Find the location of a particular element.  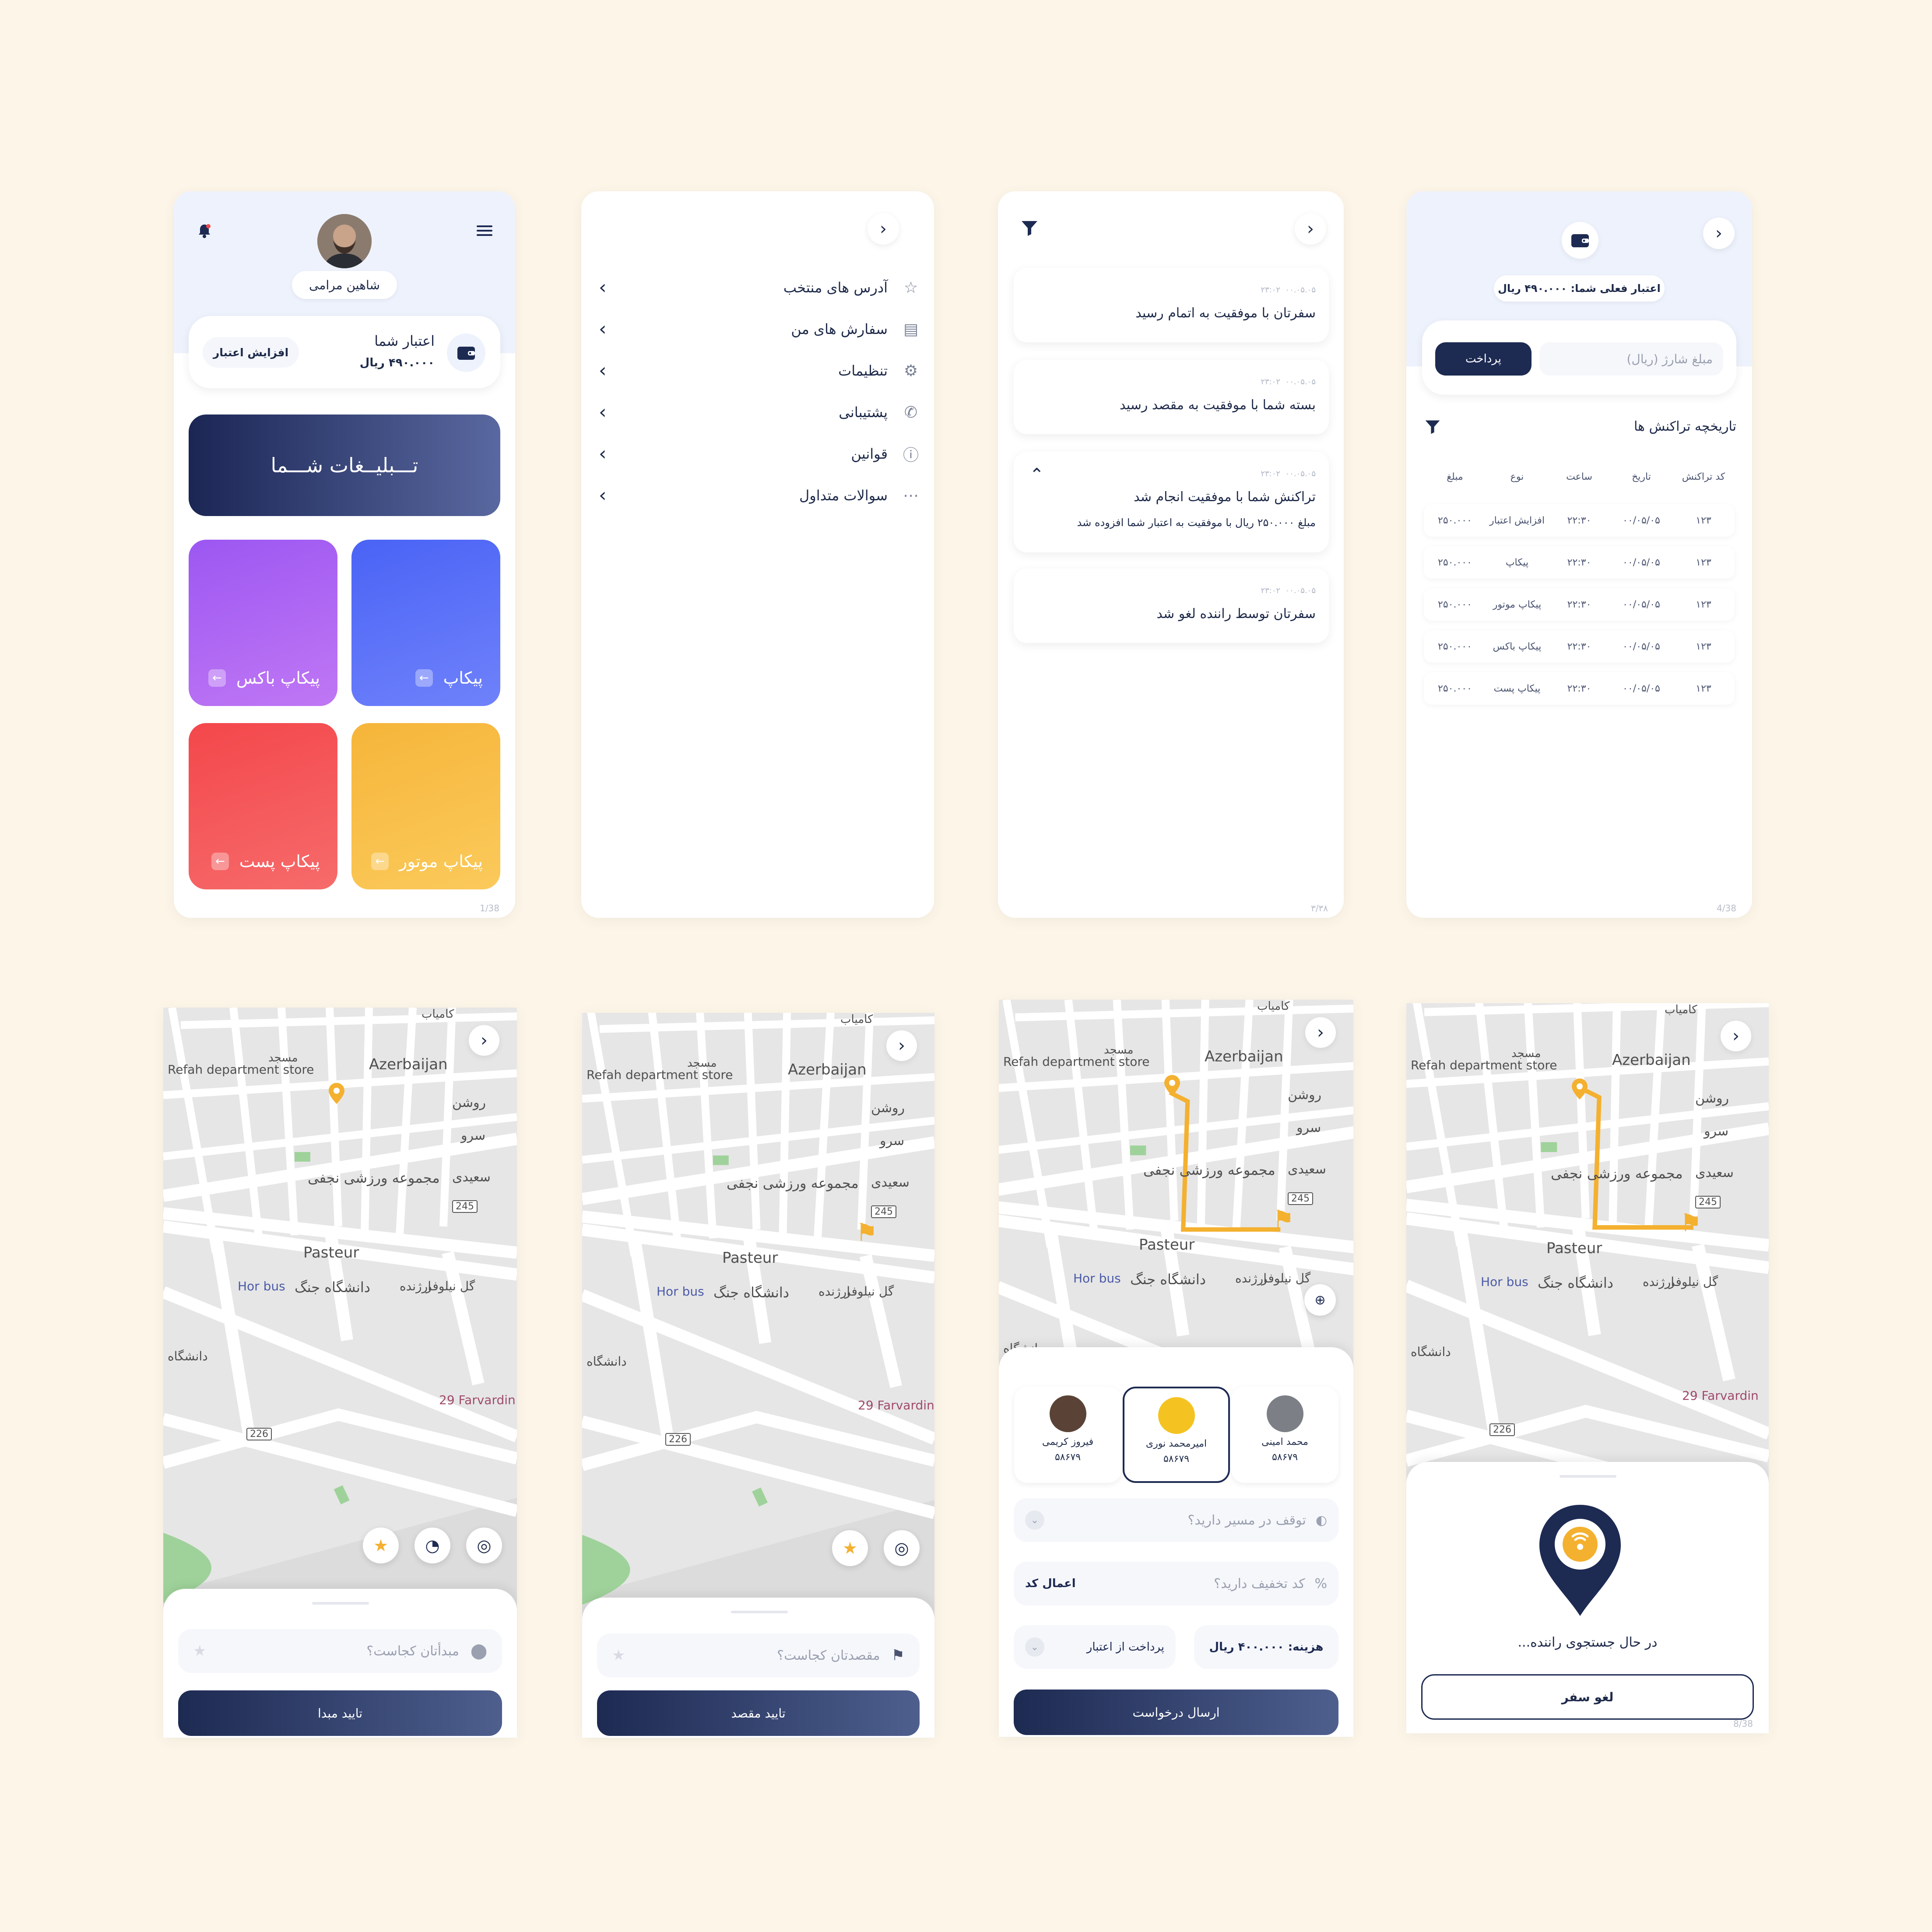

origin-input: ⬤ مبدأتان کجاست؟ ★ is located at coordinates (340, 1651).